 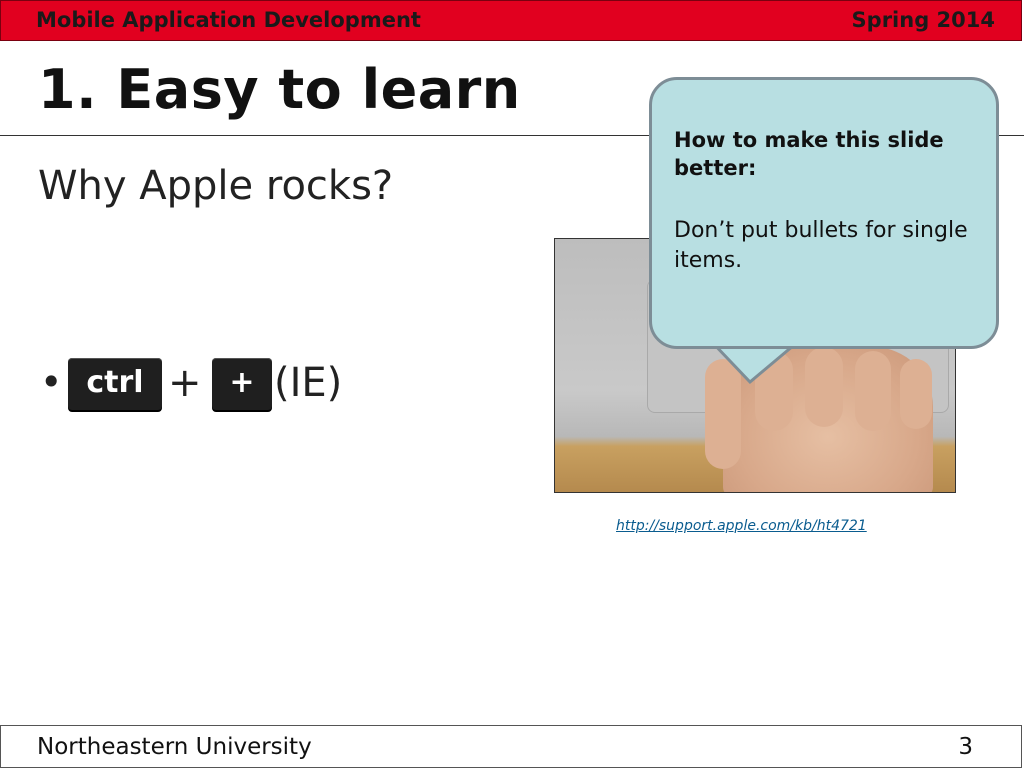 I want to click on page-number: 3, so click(x=965, y=747).